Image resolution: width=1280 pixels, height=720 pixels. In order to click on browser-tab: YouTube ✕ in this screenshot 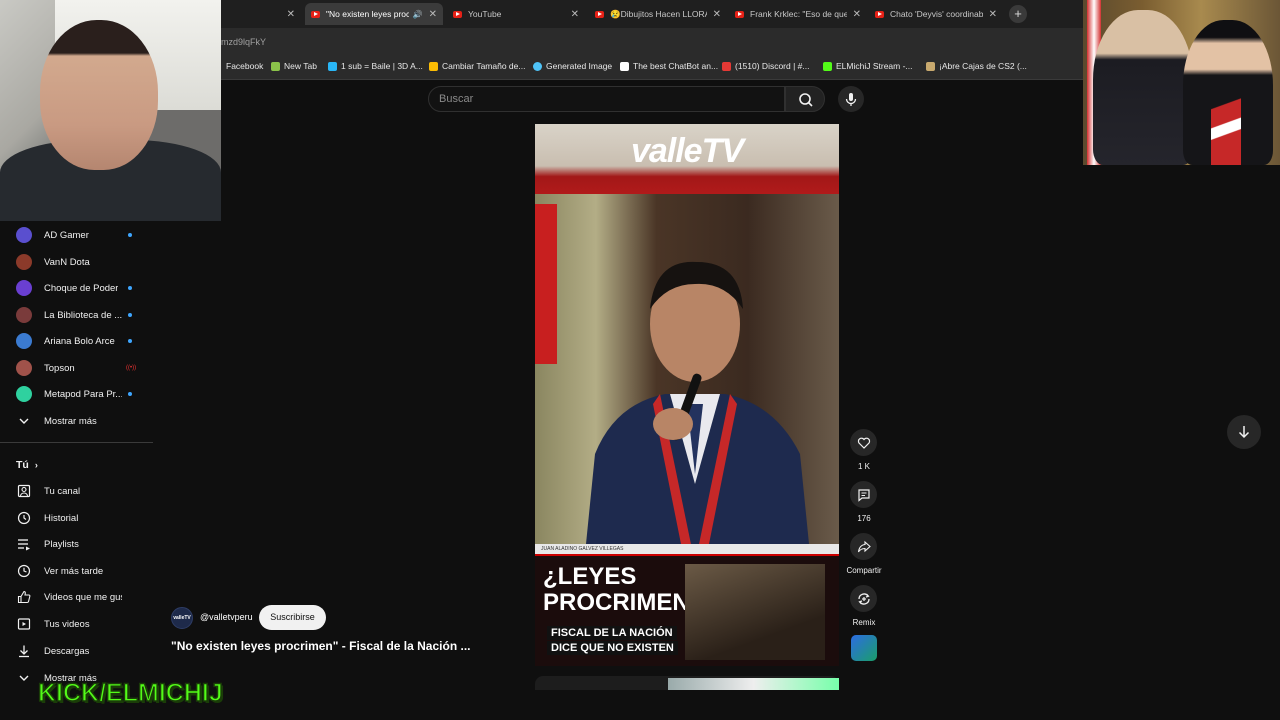, I will do `click(516, 14)`.